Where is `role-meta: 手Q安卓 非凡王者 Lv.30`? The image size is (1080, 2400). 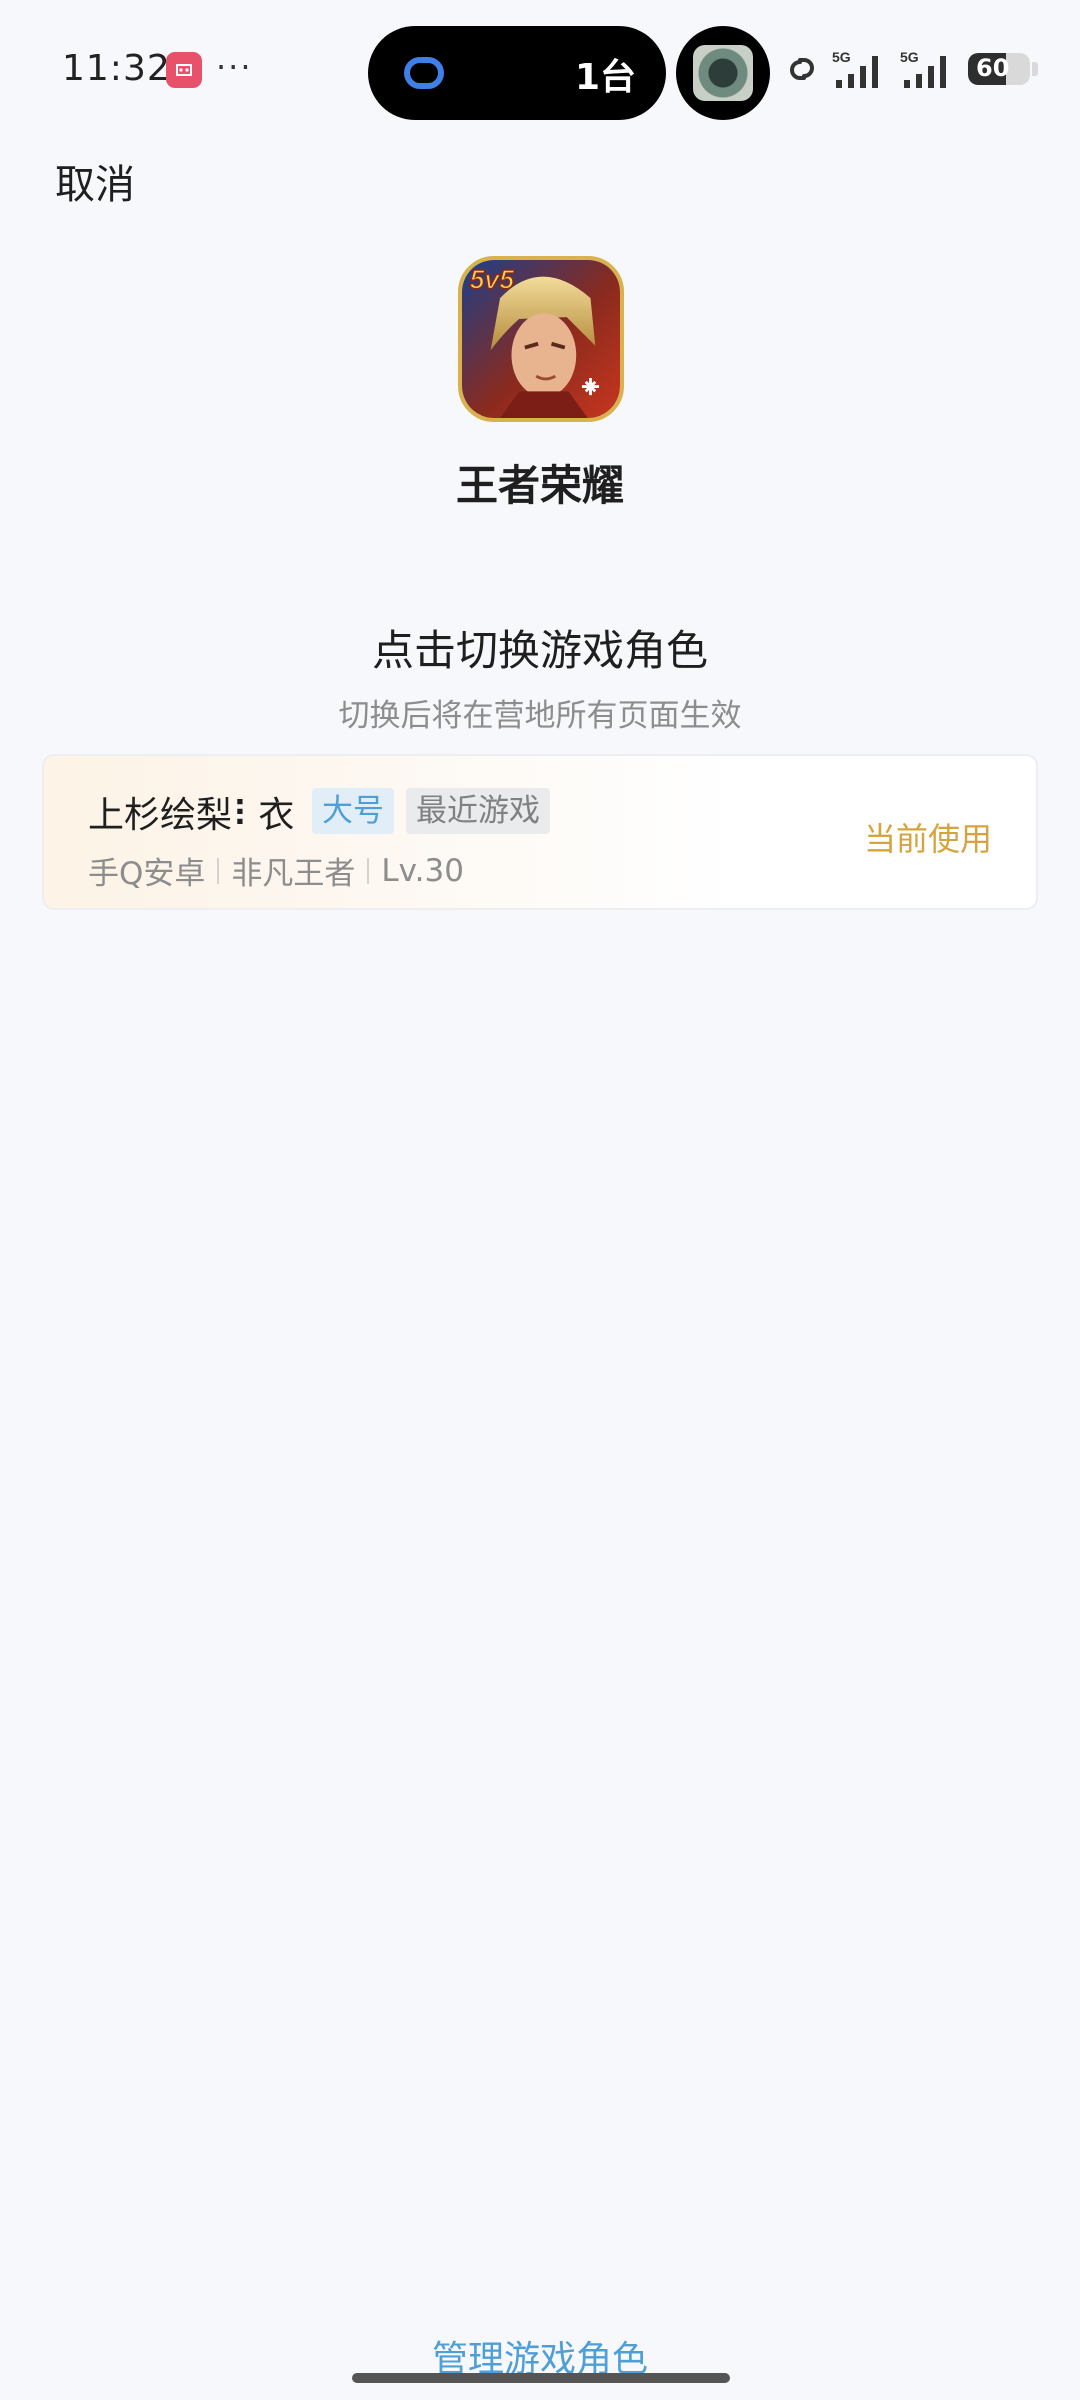
role-meta: 手Q安卓 非凡王者 Lv.30 is located at coordinates (276, 870).